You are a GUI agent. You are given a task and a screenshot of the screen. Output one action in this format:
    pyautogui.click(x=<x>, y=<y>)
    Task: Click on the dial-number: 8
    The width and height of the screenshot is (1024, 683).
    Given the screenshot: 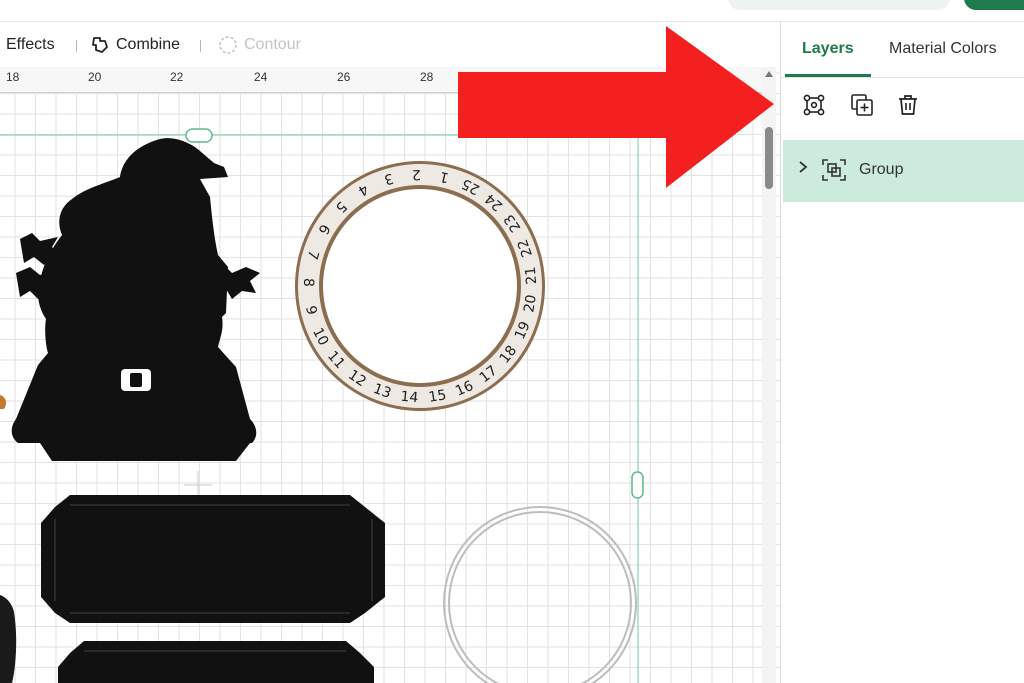 What is the action you would take?
    pyautogui.click(x=308, y=282)
    